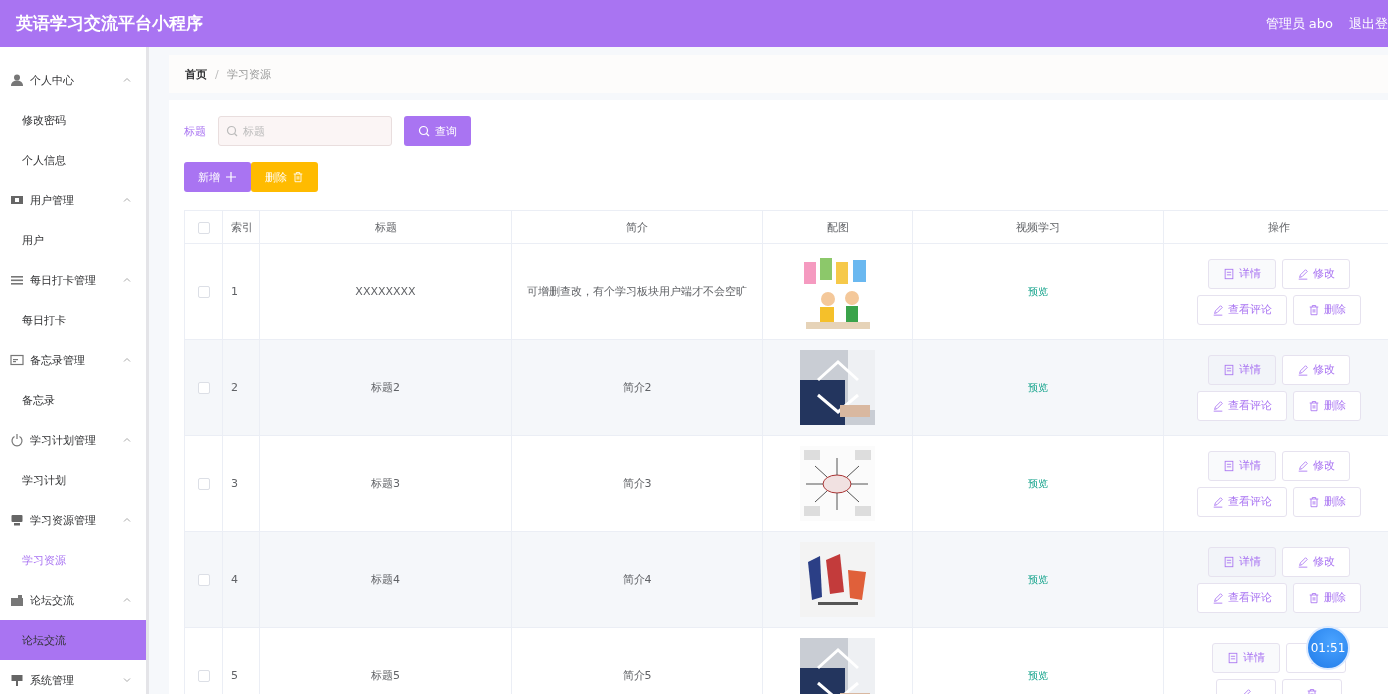 This screenshot has height=694, width=1388. Describe the element at coordinates (385, 483) in the screenshot. I see `table-cell: 标题3` at that location.